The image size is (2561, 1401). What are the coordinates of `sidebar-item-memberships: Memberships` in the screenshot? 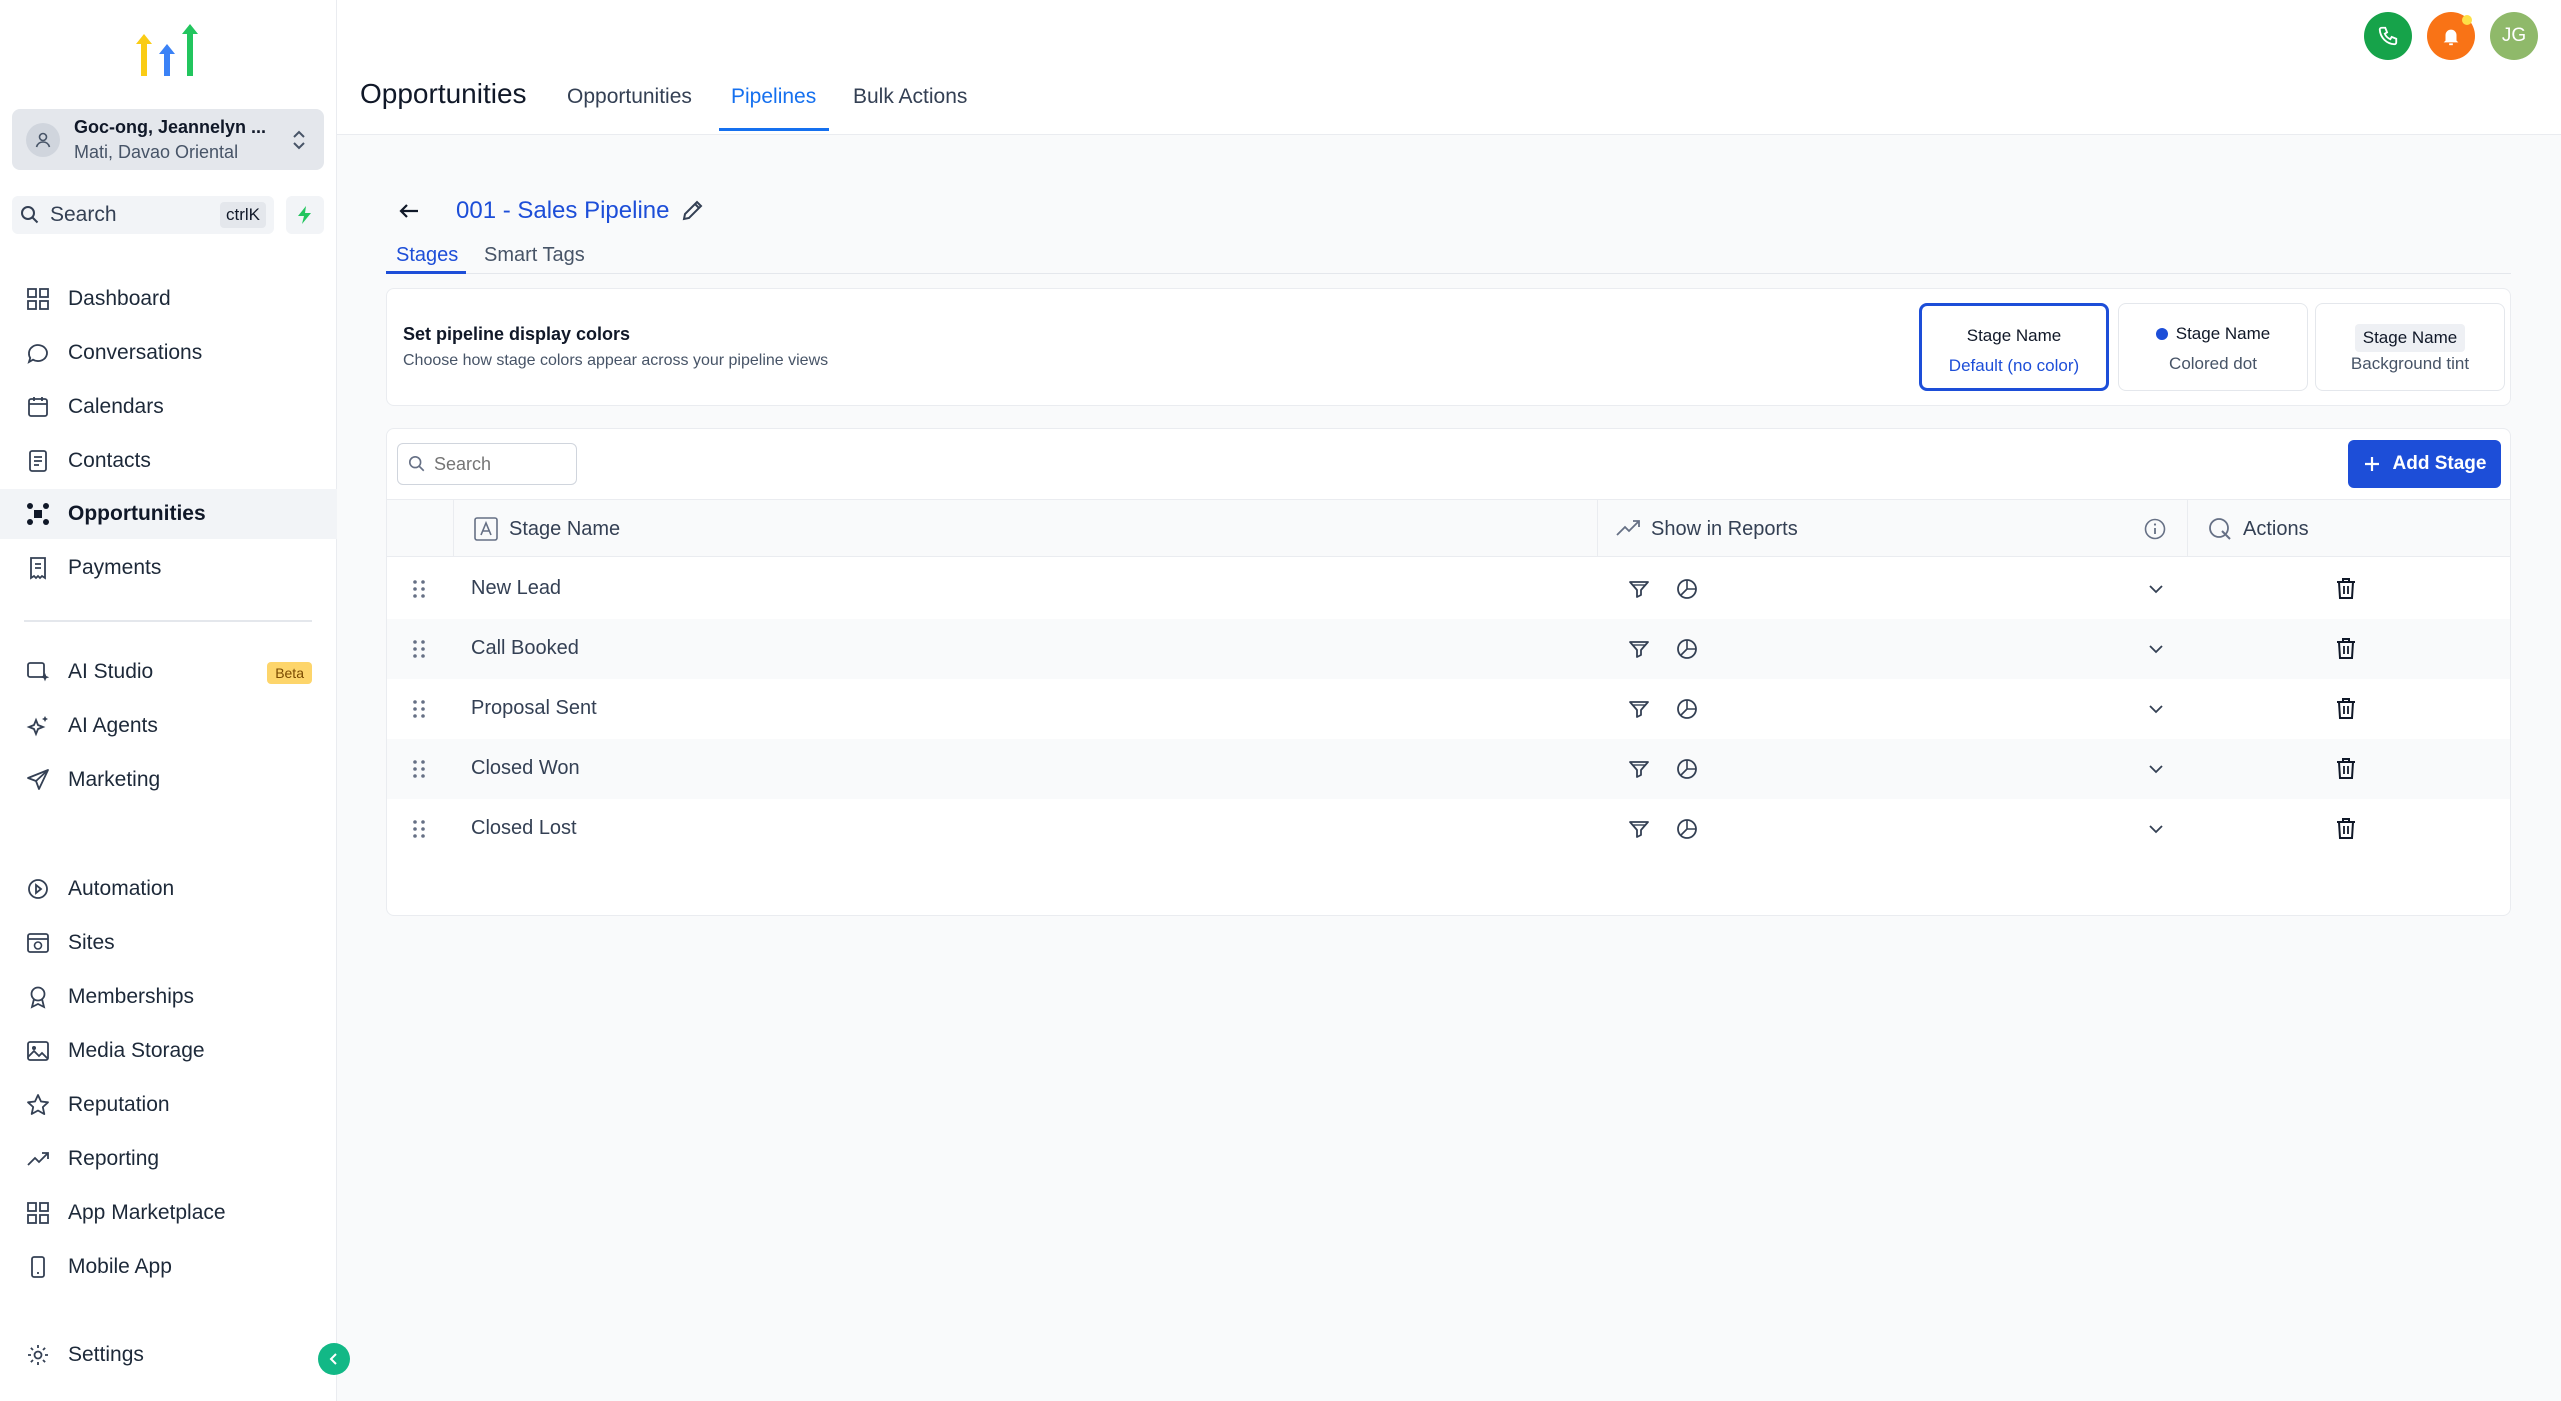 It's located at (168, 997).